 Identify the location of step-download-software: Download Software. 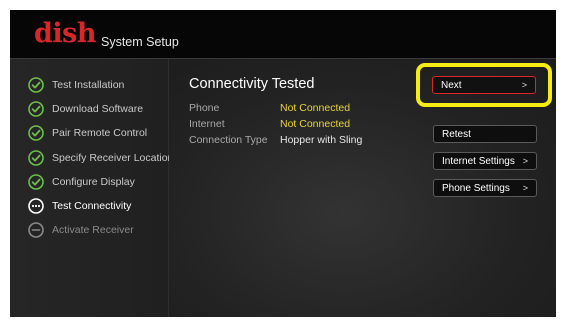
(85, 109).